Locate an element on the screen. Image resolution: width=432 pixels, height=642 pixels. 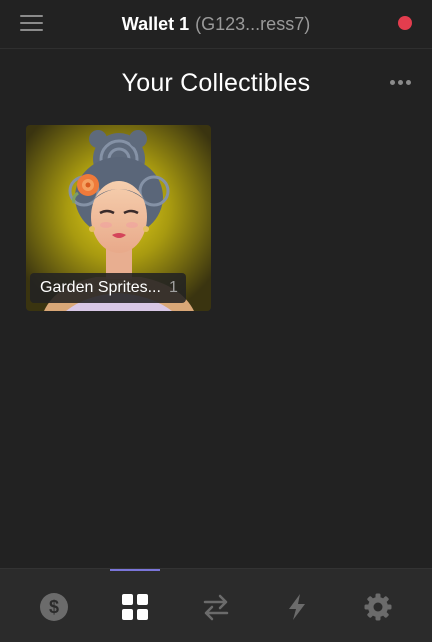
tab-activity is located at coordinates (297, 605).